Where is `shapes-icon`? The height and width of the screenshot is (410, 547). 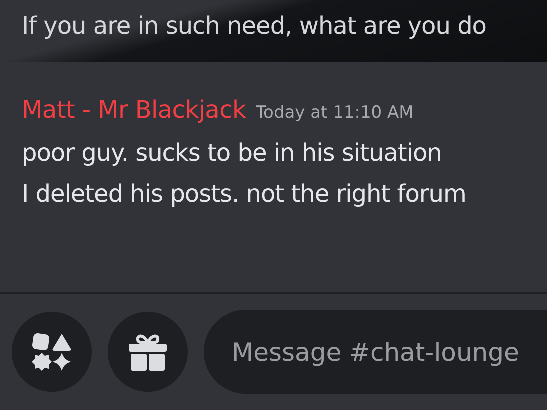
shapes-icon is located at coordinates (52, 352).